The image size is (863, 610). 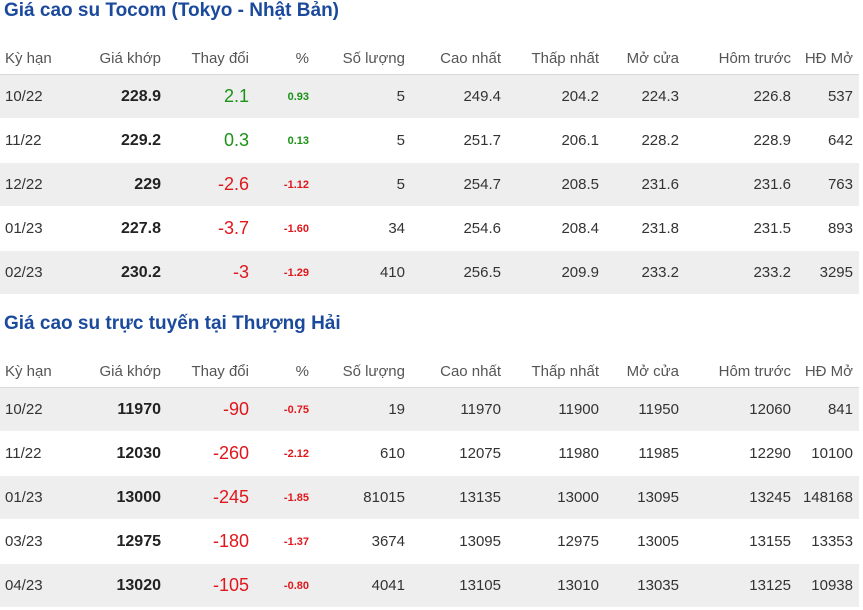 What do you see at coordinates (459, 585) in the screenshot?
I see `cell-high: 13105` at bounding box center [459, 585].